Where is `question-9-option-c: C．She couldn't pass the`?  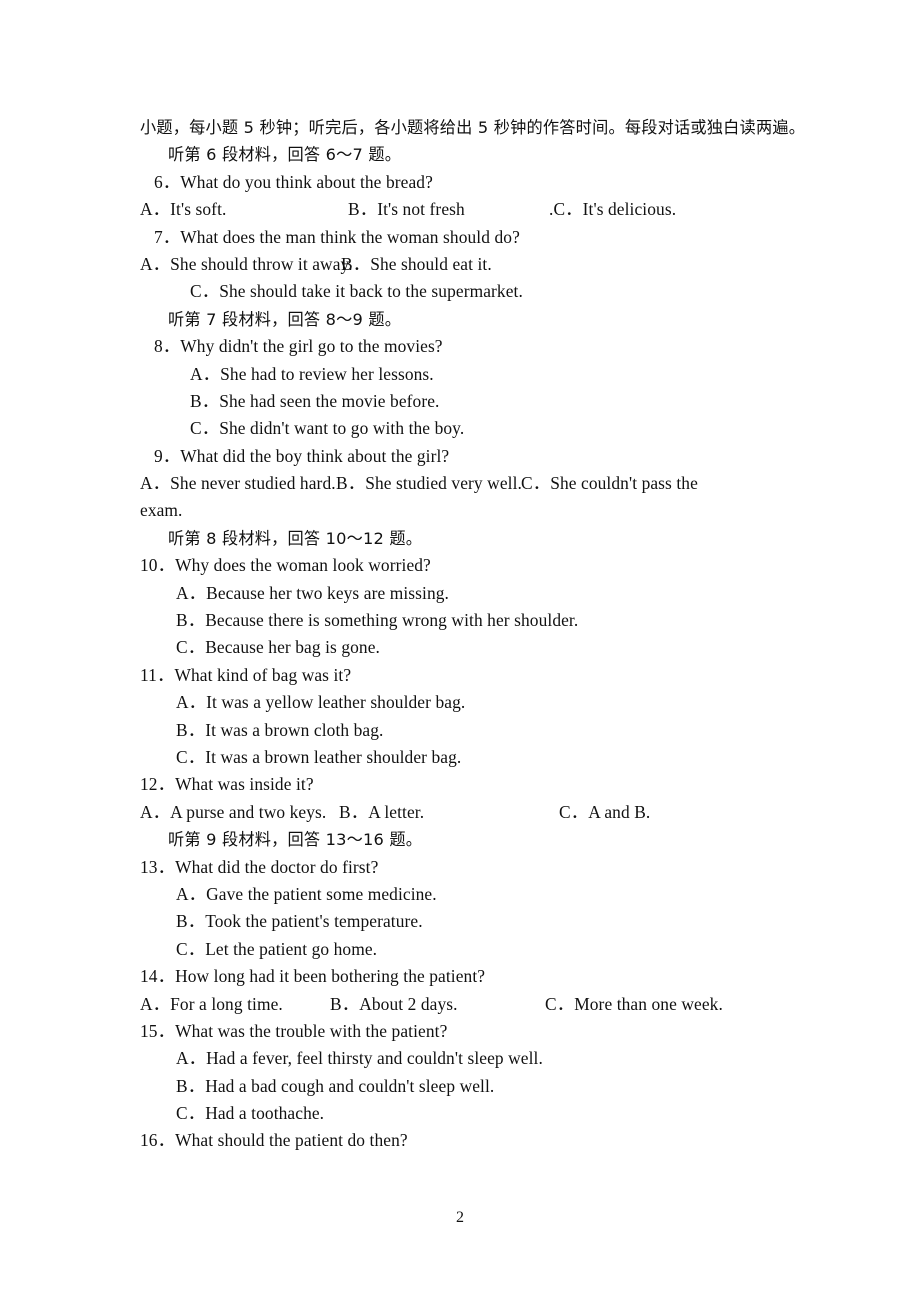
question-9-option-c: C．She couldn't pass the is located at coordinates (609, 483).